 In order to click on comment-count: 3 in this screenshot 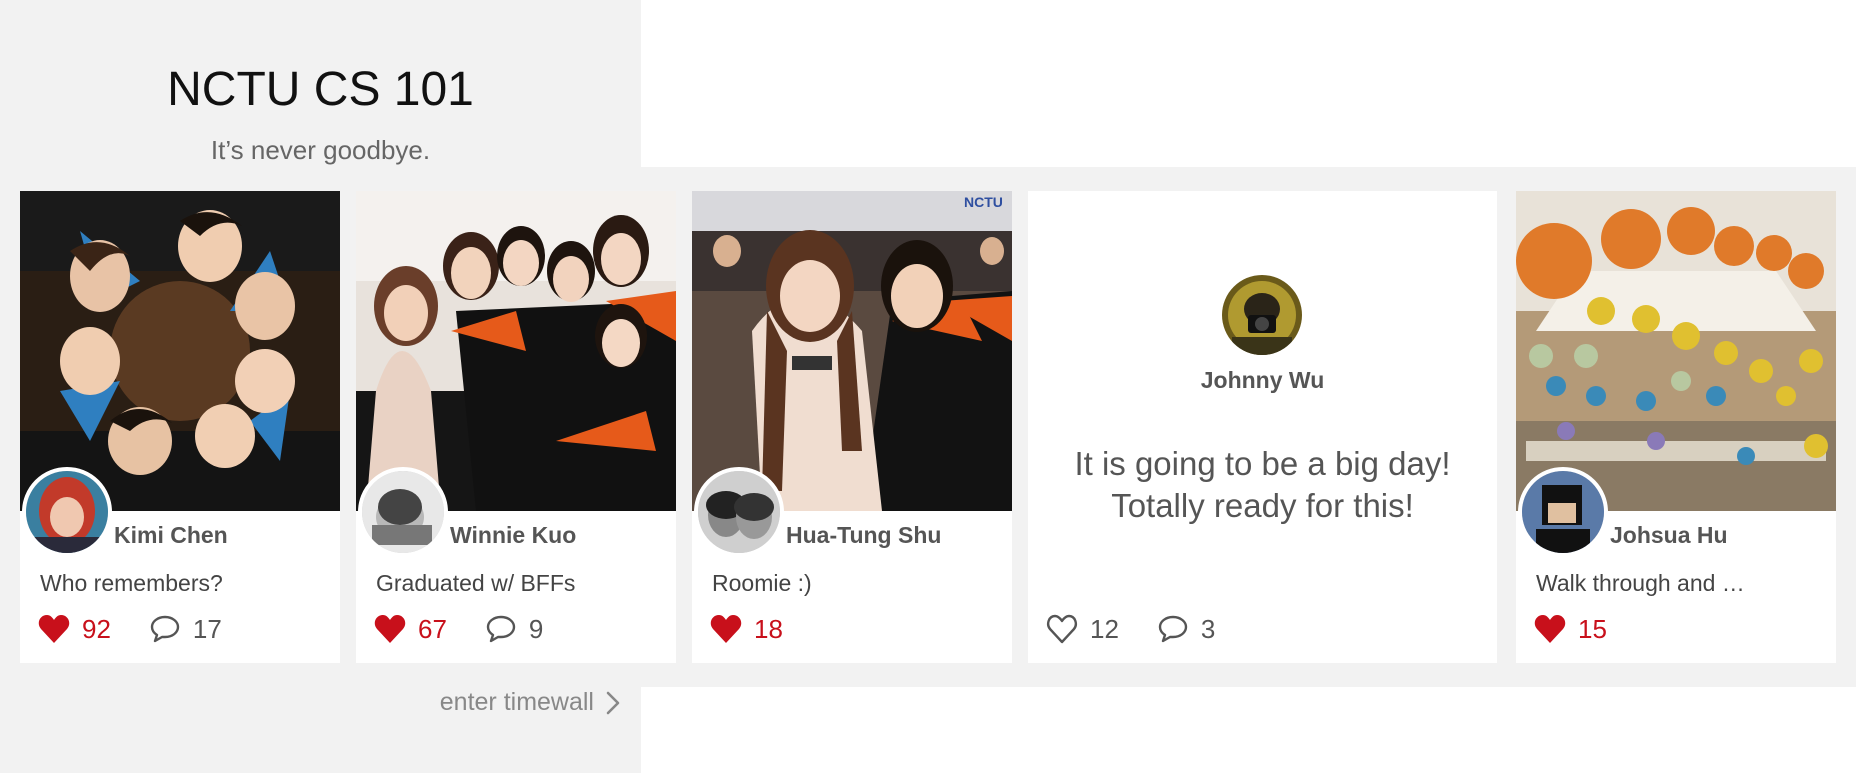, I will do `click(1208, 628)`.